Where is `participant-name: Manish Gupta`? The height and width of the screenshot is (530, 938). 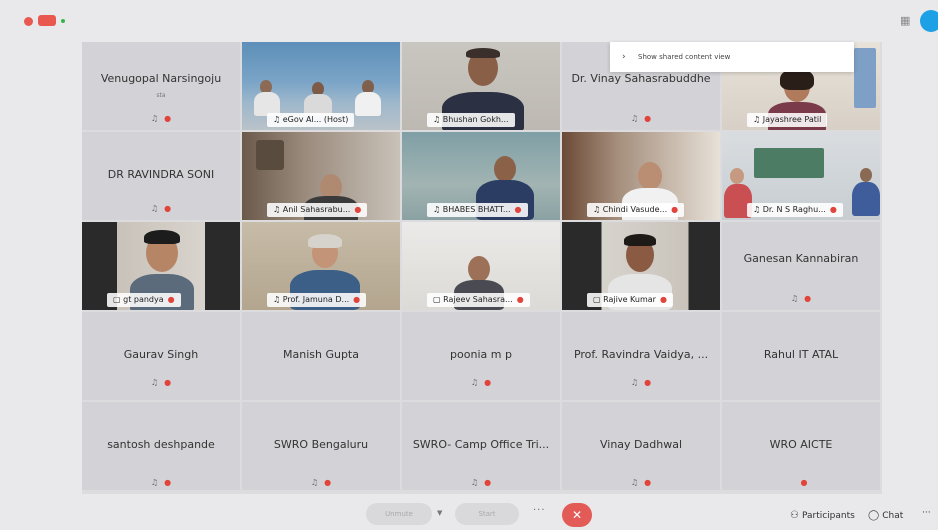
participant-name: Manish Gupta is located at coordinates (321, 354).